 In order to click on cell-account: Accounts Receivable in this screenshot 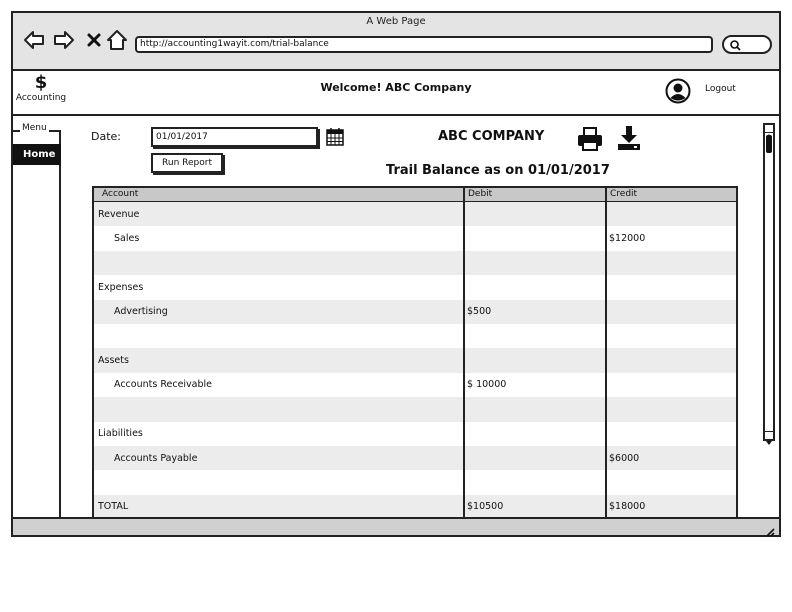, I will do `click(163, 385)`.